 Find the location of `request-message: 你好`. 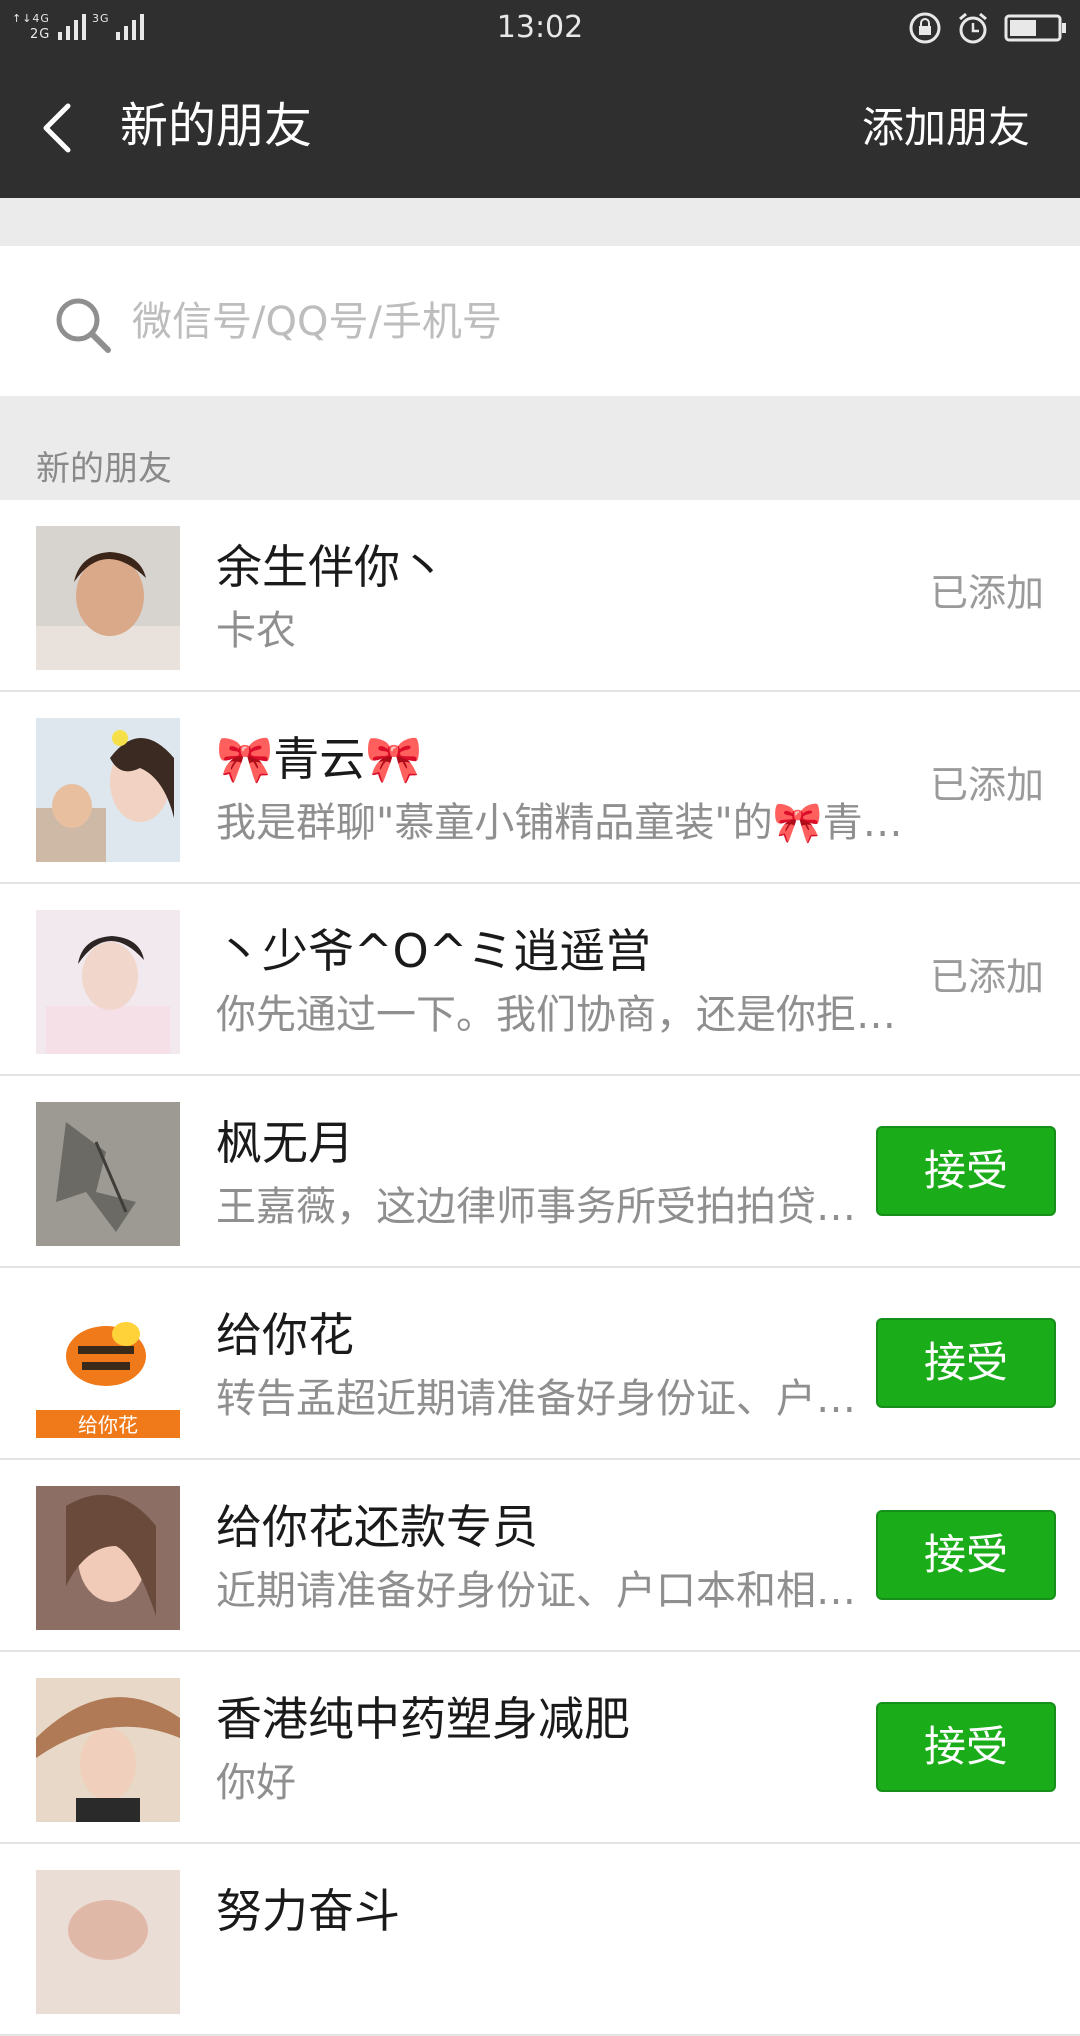

request-message: 你好 is located at coordinates (256, 1783).